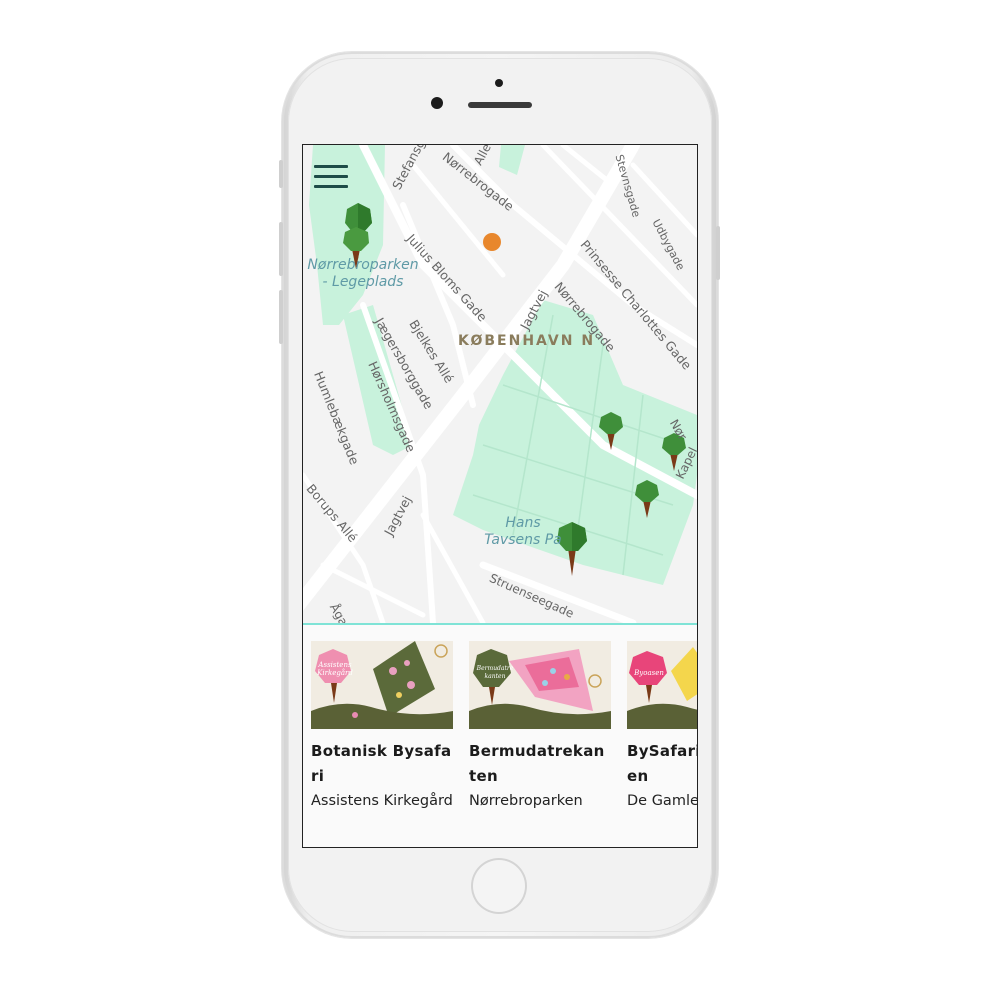  I want to click on hamburger-menu-icon, so click(331, 178).